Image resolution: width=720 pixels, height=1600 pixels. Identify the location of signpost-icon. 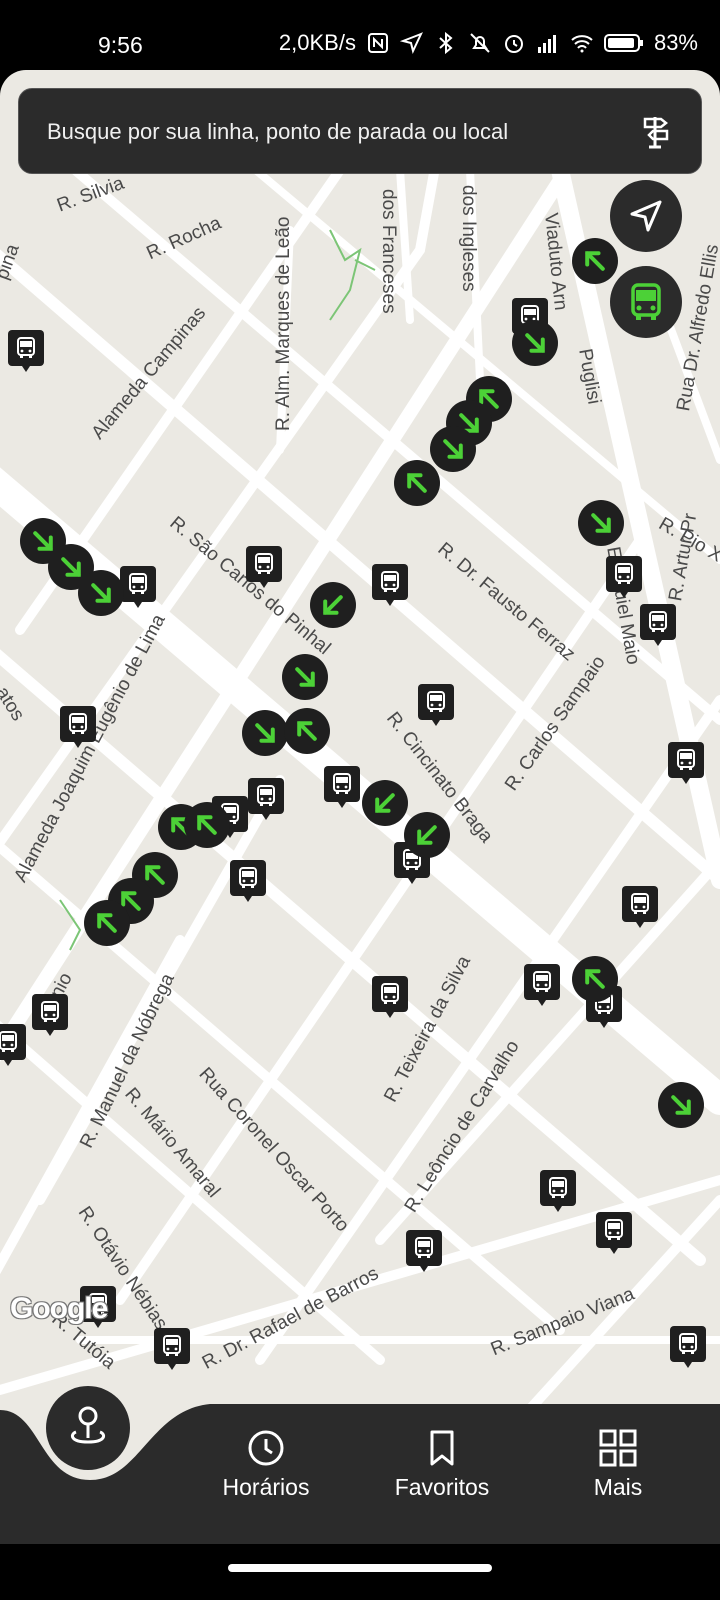
(657, 131).